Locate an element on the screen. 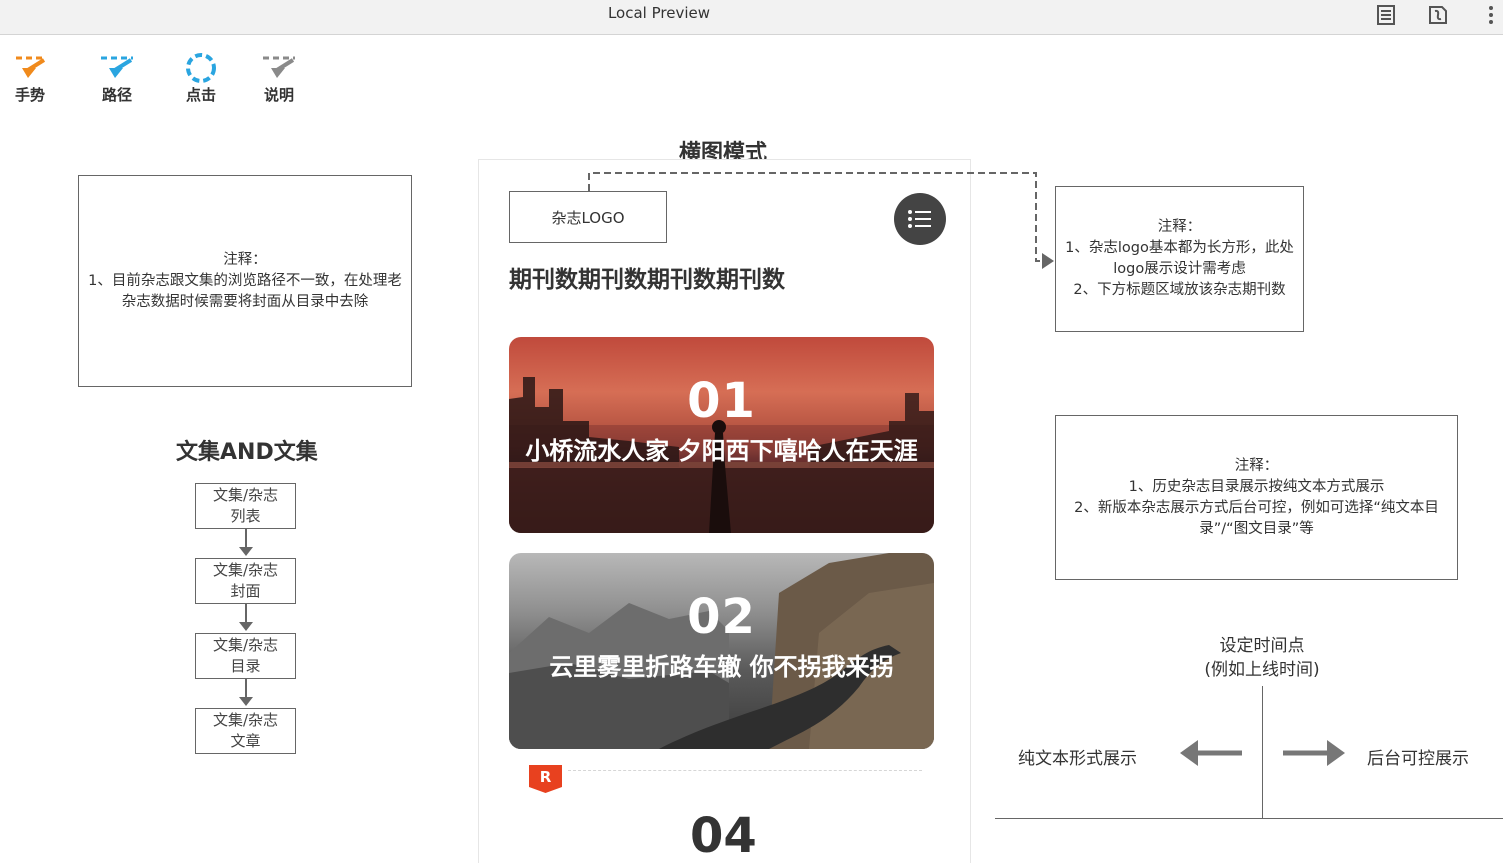  badge-letter: R is located at coordinates (545, 777).